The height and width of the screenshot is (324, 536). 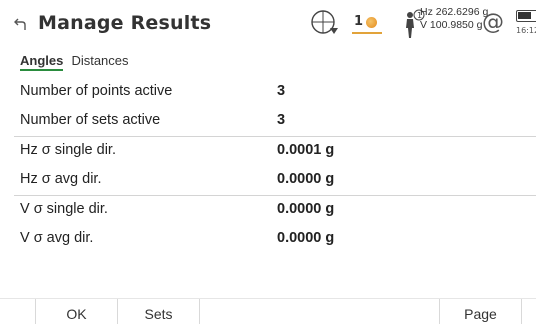 I want to click on row-label: Hz σ single dir., so click(x=68, y=150).